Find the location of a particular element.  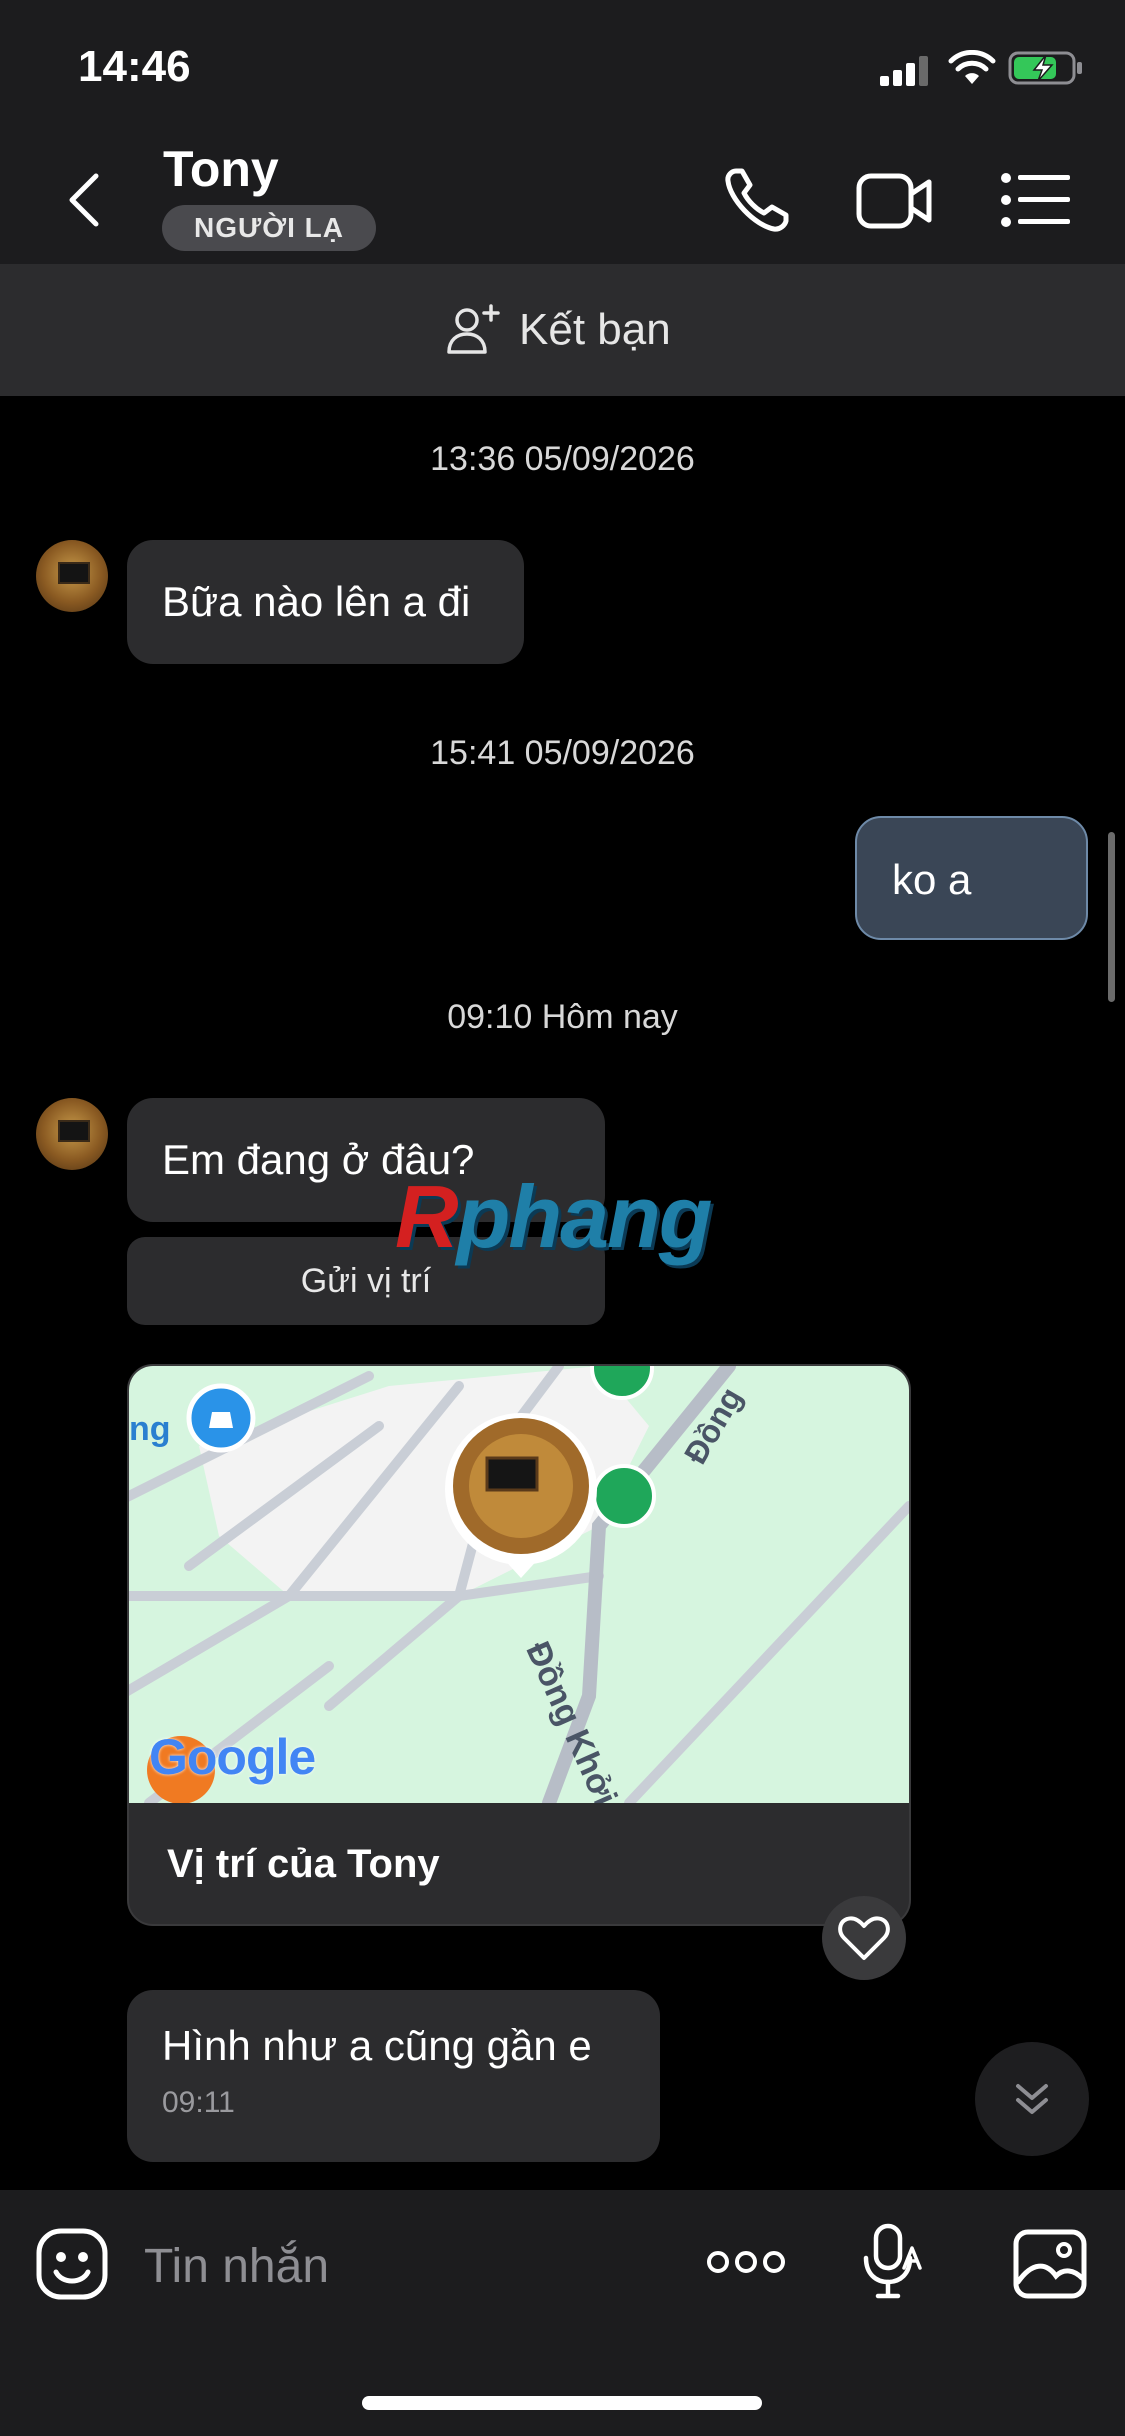

outgoing-message: ko a is located at coordinates (971, 878).